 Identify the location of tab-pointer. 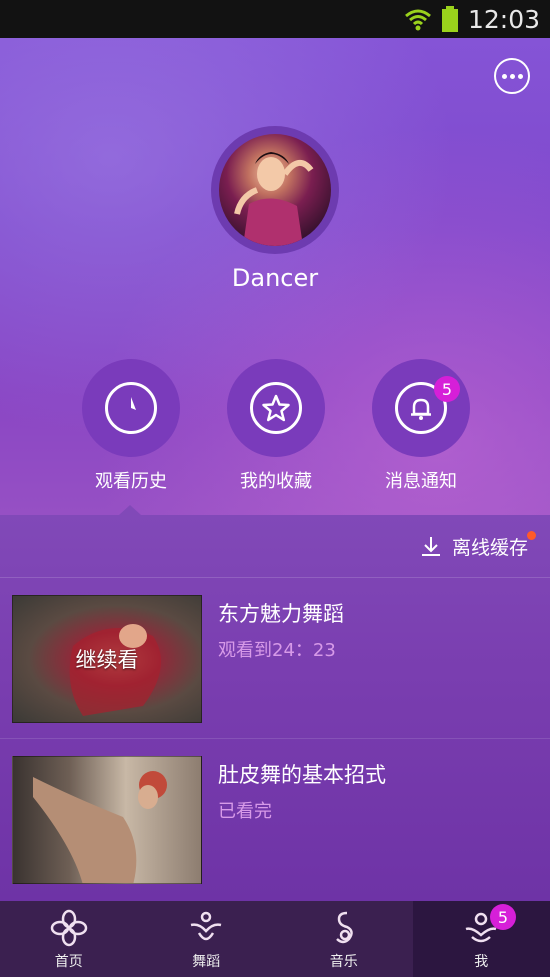
(130, 510).